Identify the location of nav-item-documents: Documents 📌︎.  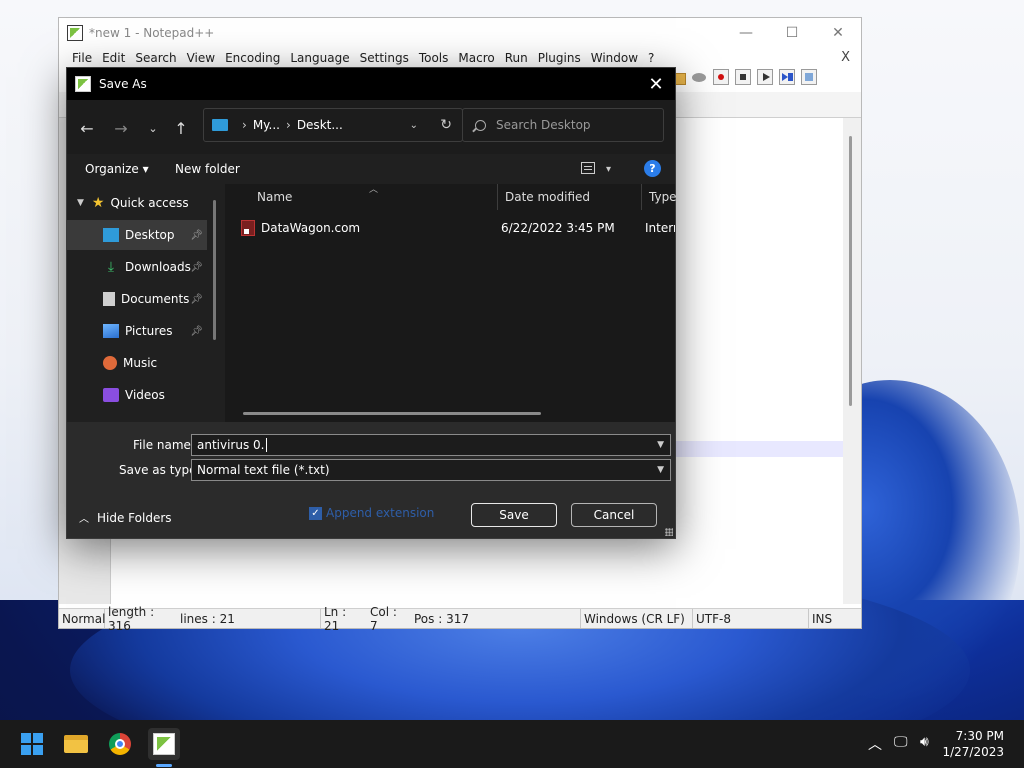
(137, 299).